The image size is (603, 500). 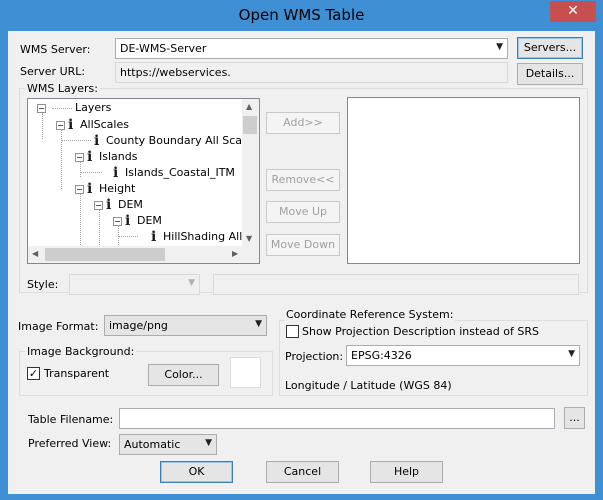 What do you see at coordinates (250, 254) in the screenshot?
I see `scrollbar-corner` at bounding box center [250, 254].